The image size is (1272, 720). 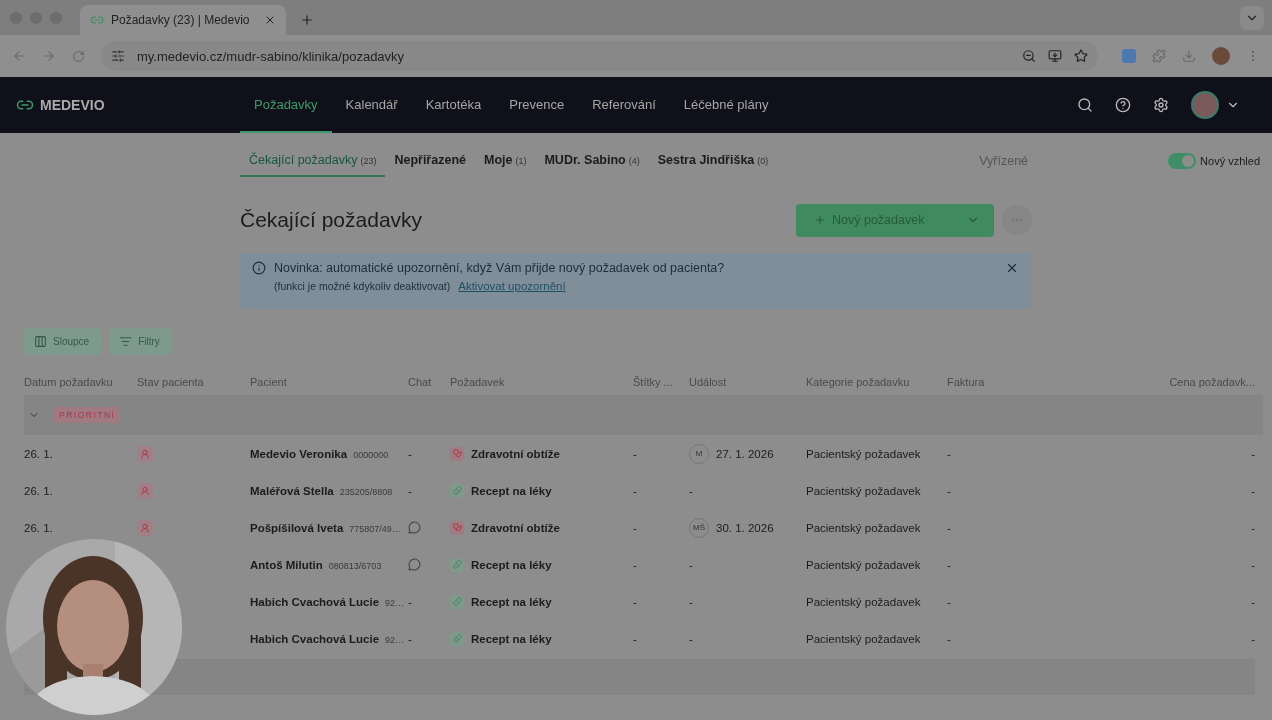 I want to click on browser-tab: Požadavky (23) | Medevio, so click(x=183, y=20).